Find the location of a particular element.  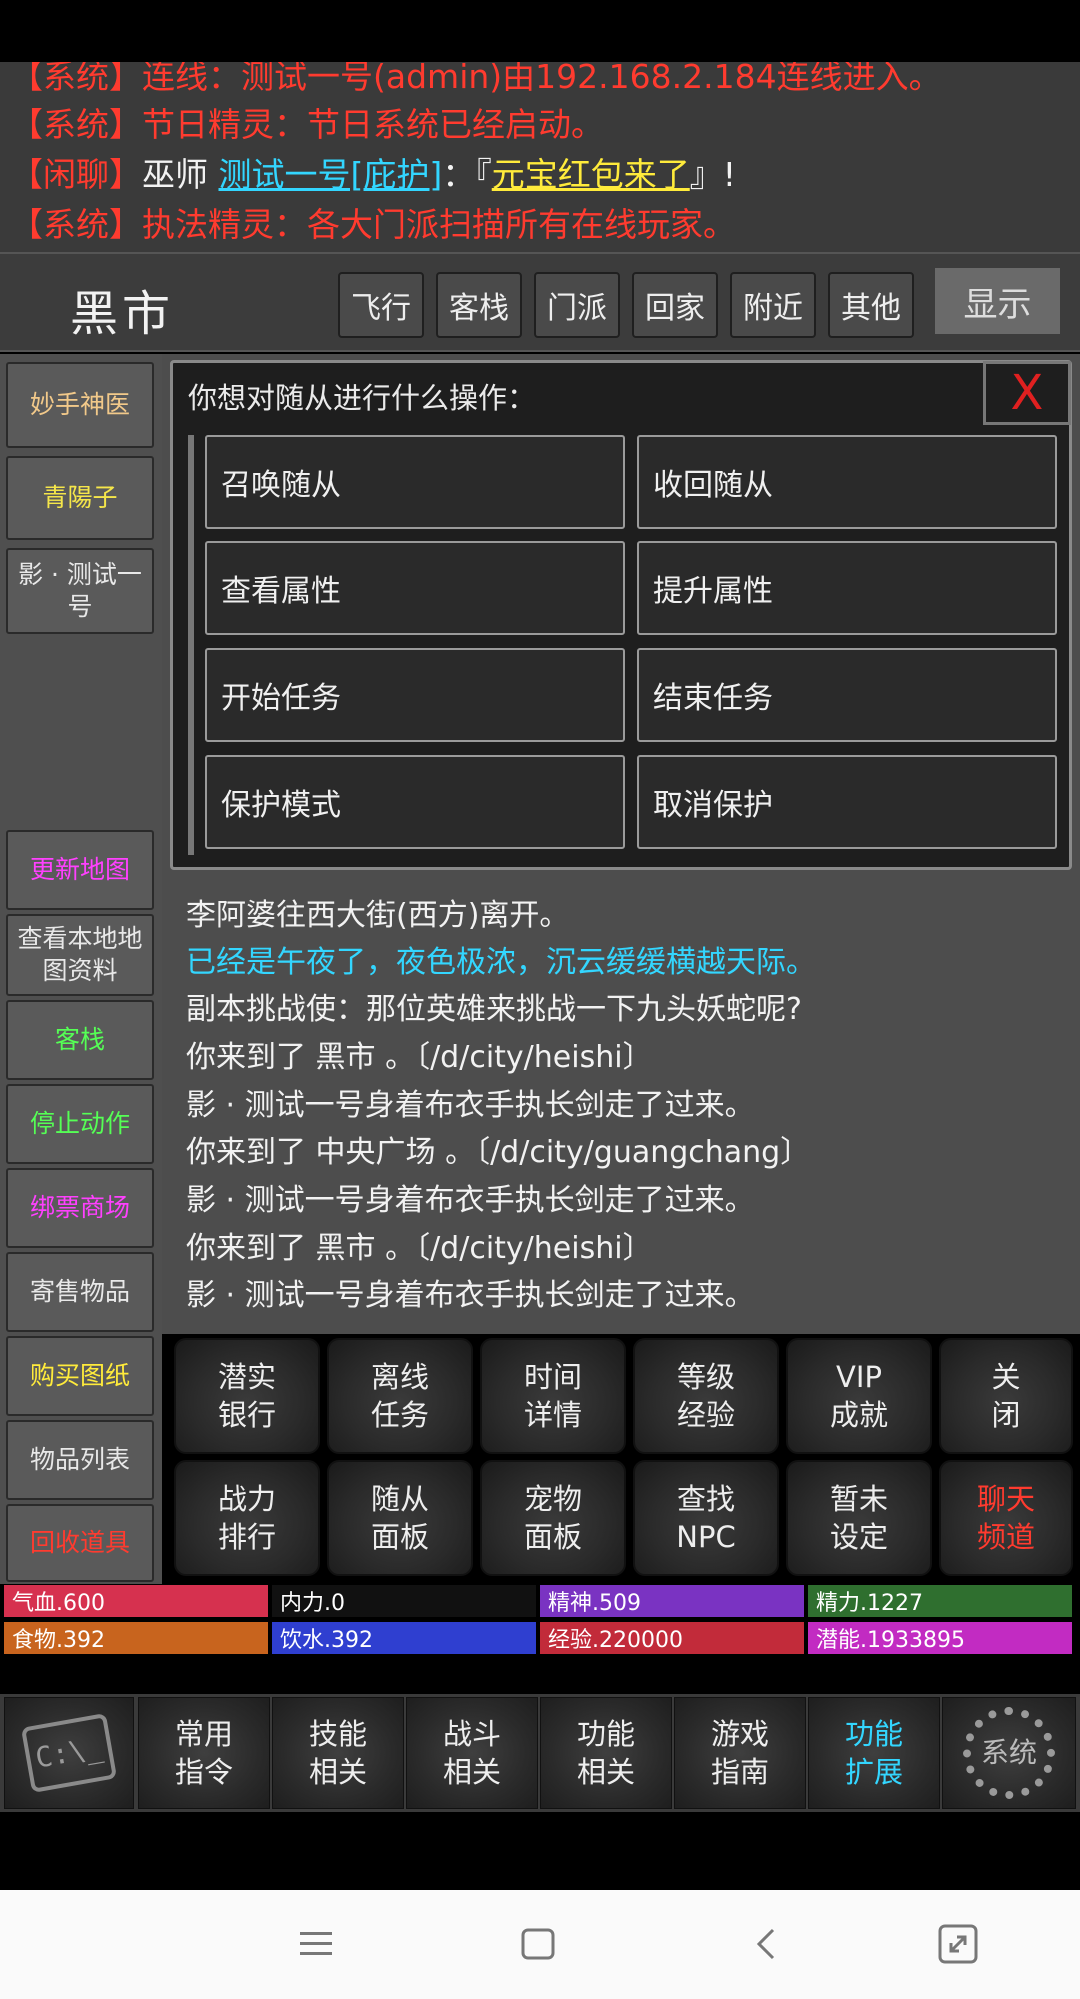

offline-task-button: 离线 任务 is located at coordinates (400, 1396).